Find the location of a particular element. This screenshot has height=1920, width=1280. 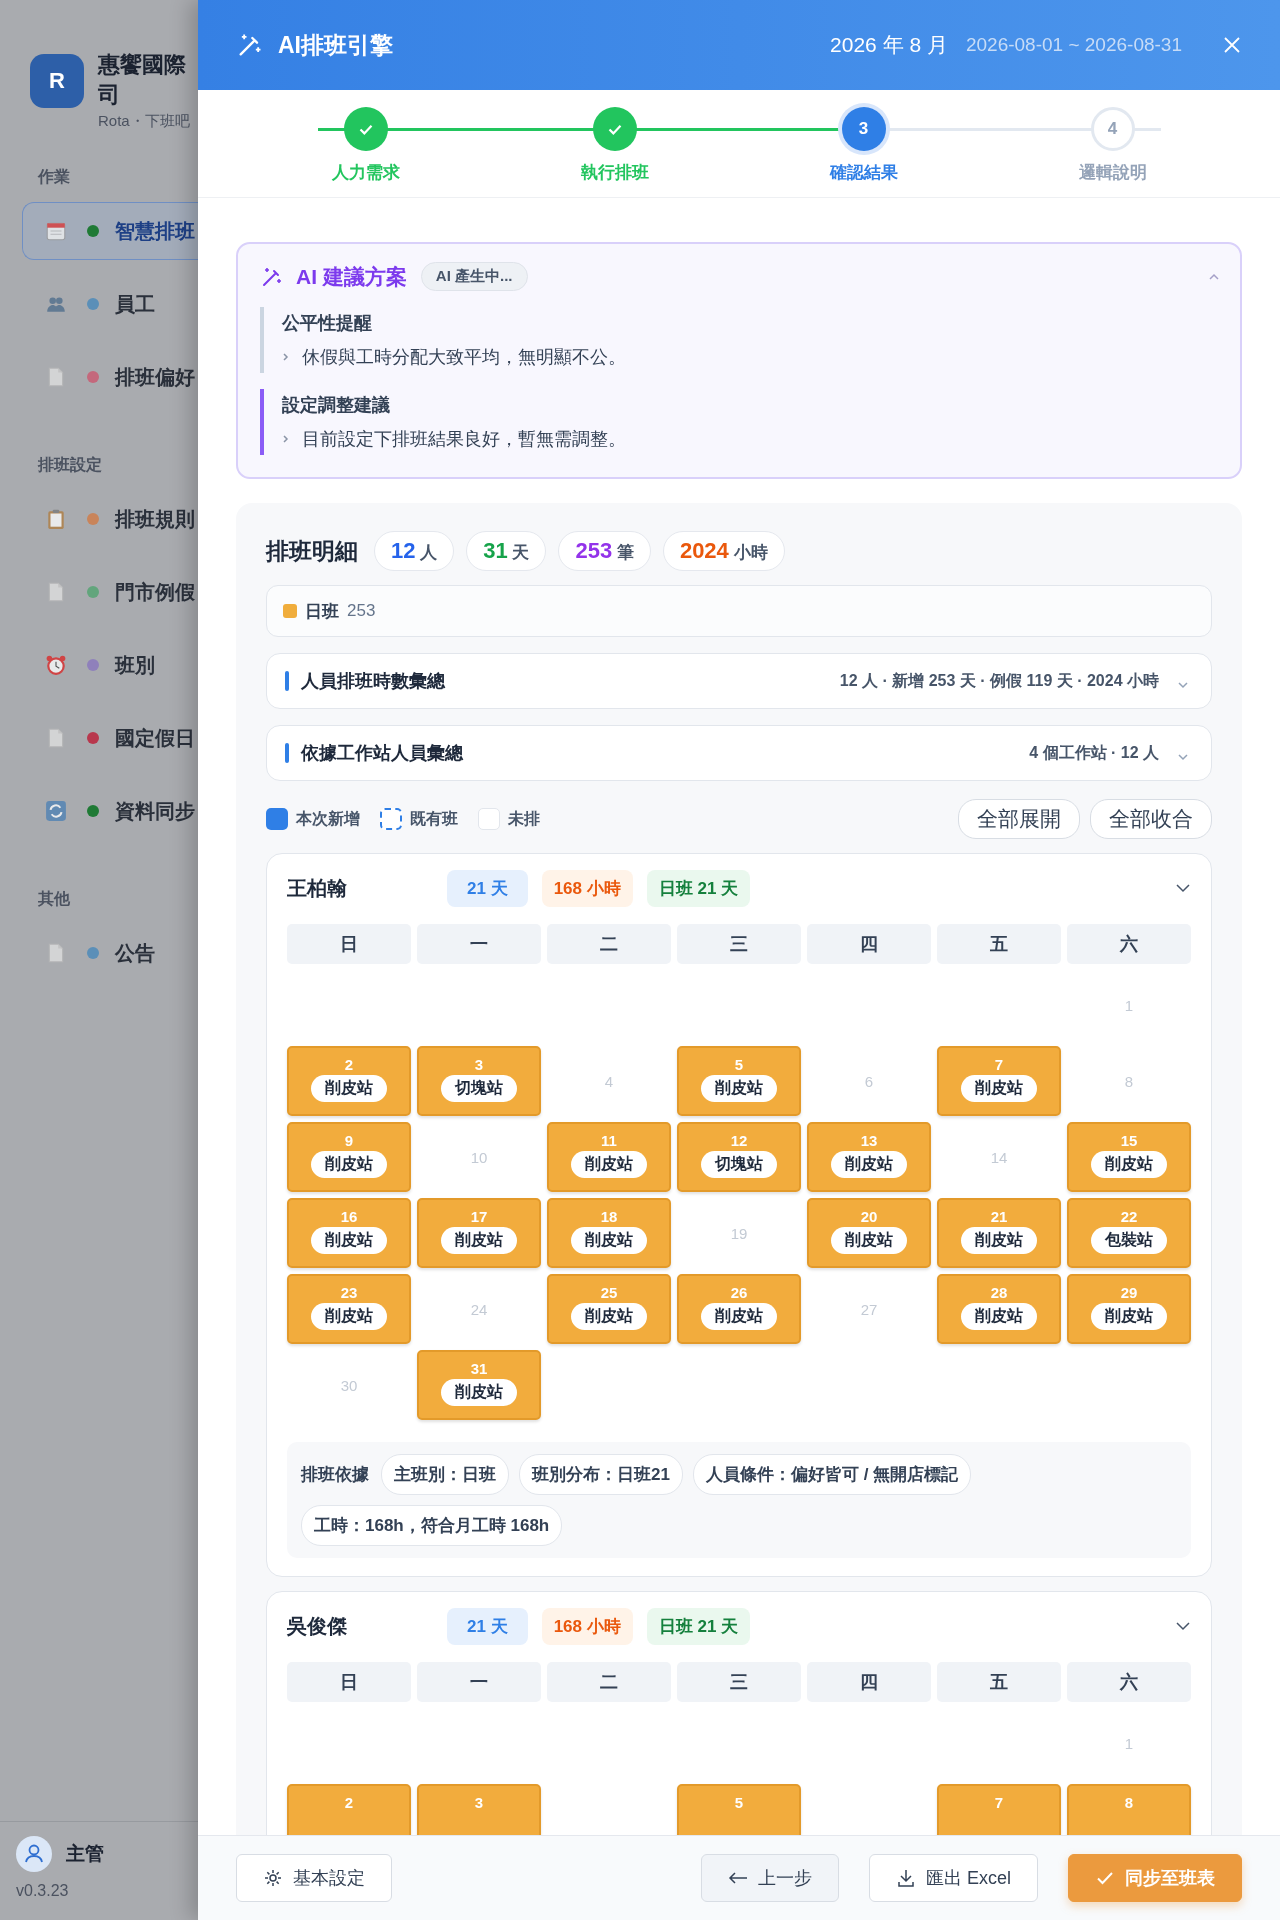

day-number: 21 is located at coordinates (999, 1216).